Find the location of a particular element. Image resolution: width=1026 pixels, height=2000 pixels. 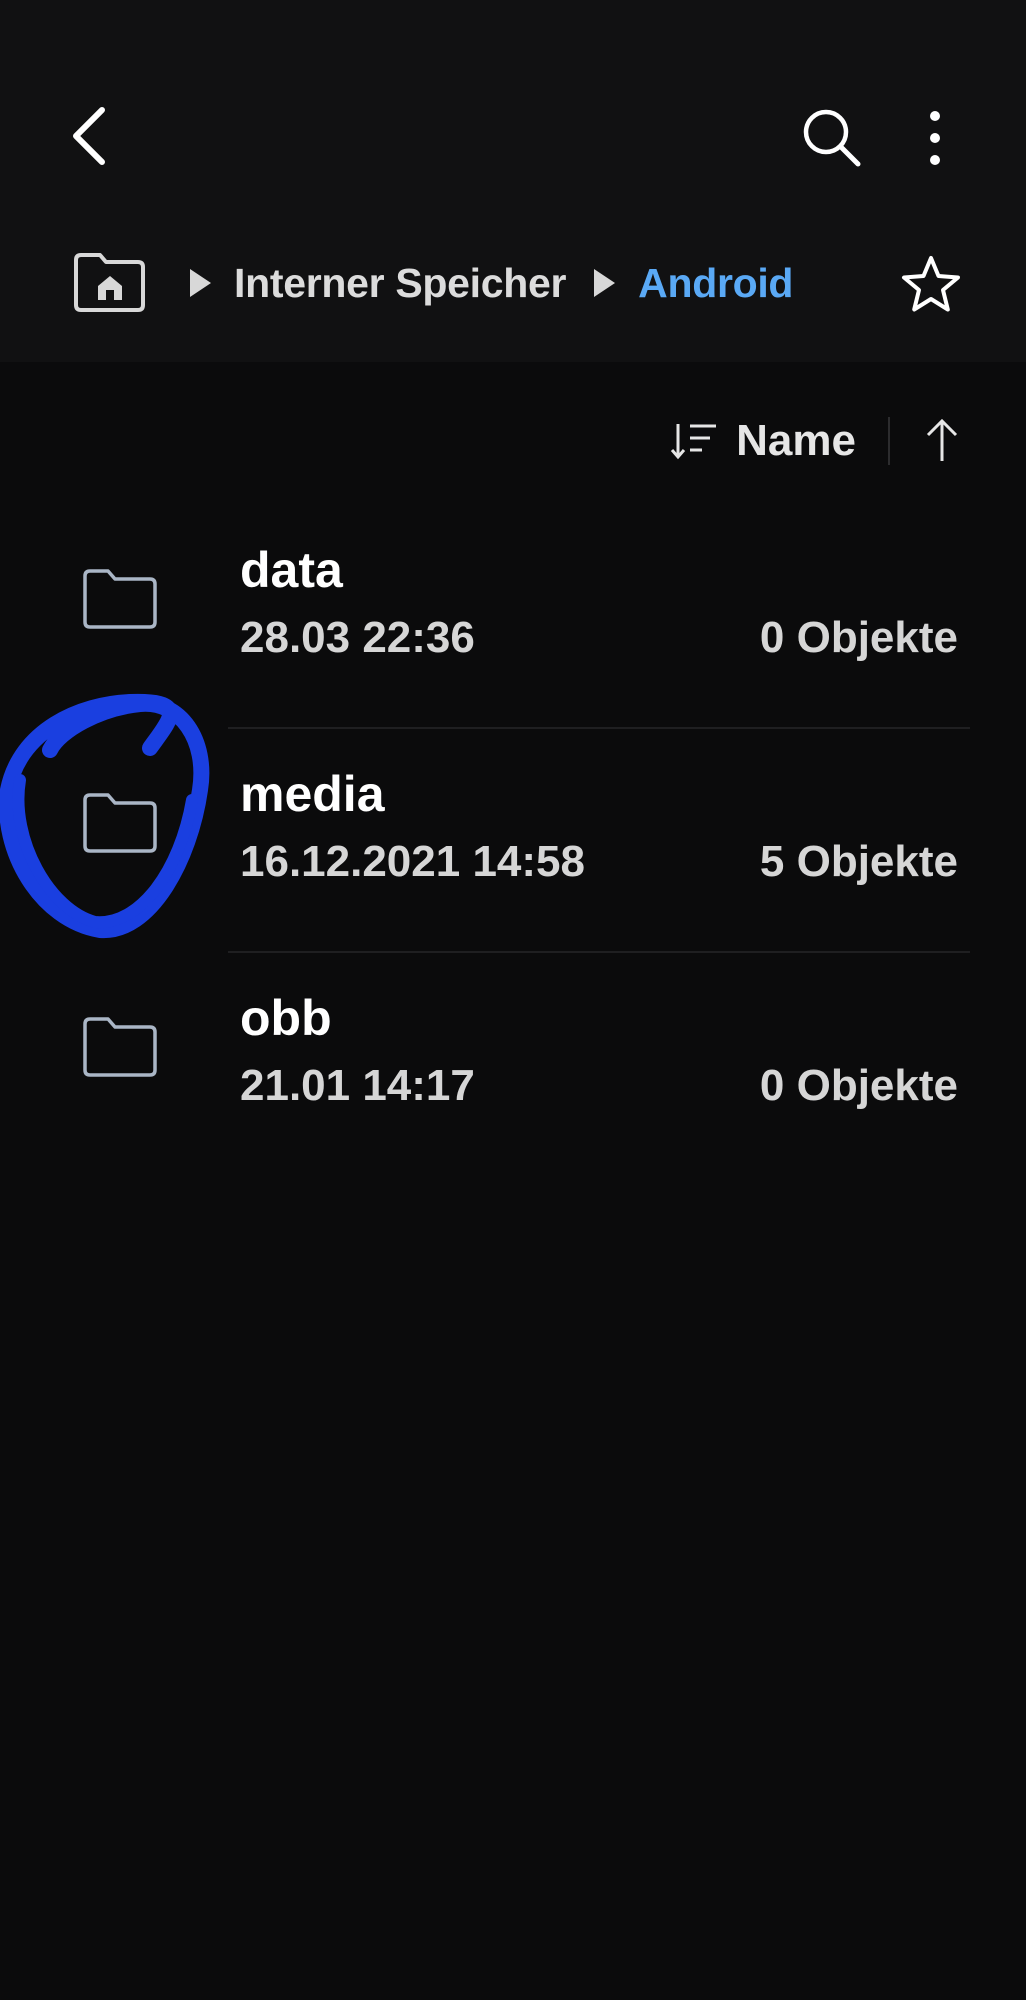

breadcrumb-item-internal-storage: Interner Speicher is located at coordinates (400, 283).